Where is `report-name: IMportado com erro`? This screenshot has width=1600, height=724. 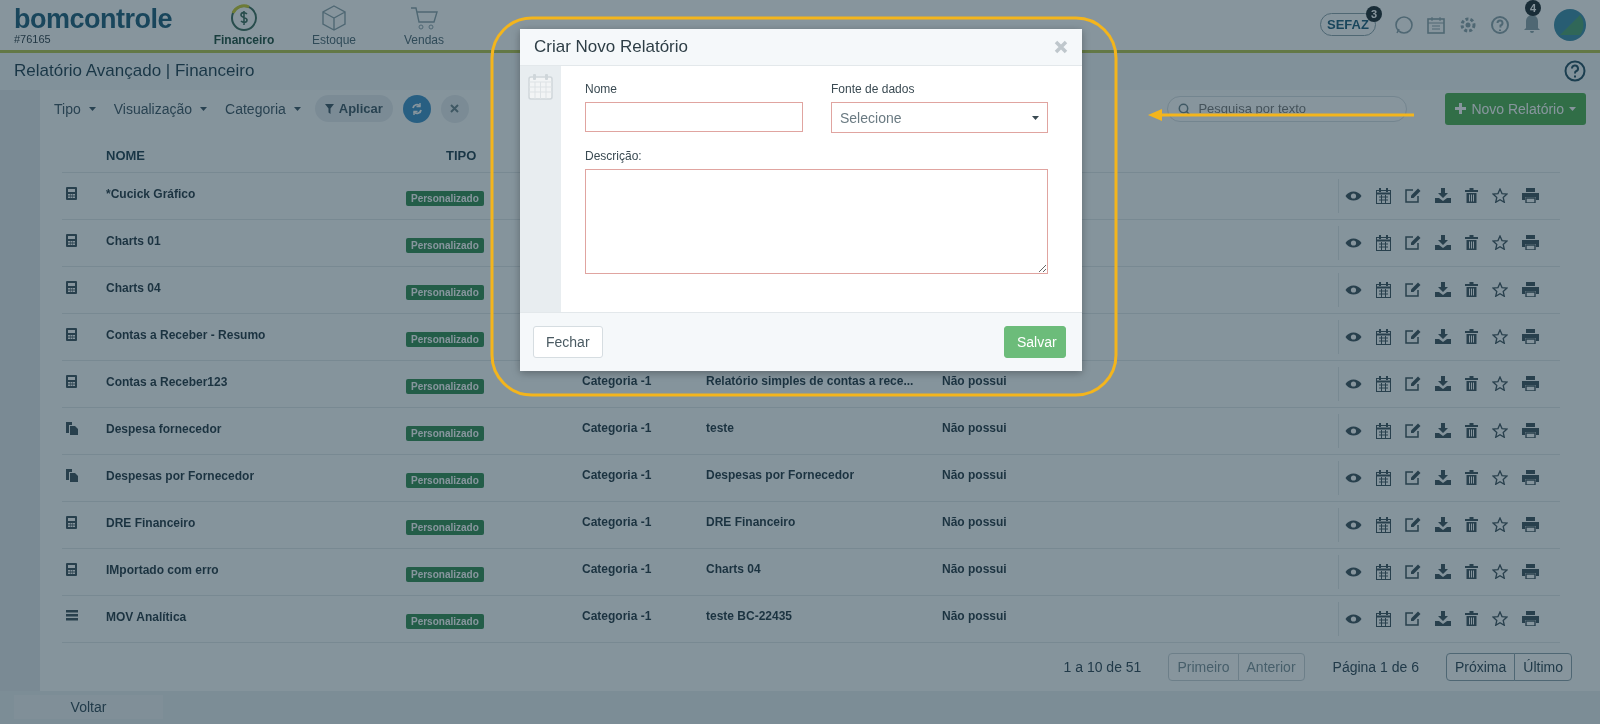
report-name: IMportado com erro is located at coordinates (256, 571).